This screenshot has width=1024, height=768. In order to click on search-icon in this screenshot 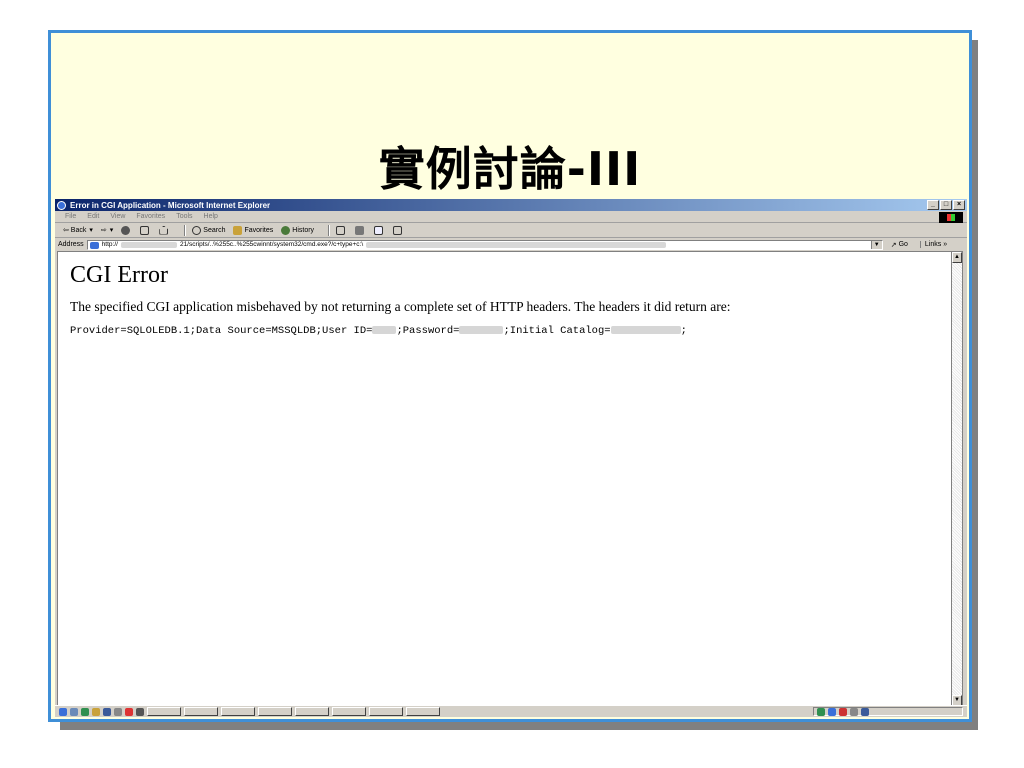, I will do `click(197, 230)`.